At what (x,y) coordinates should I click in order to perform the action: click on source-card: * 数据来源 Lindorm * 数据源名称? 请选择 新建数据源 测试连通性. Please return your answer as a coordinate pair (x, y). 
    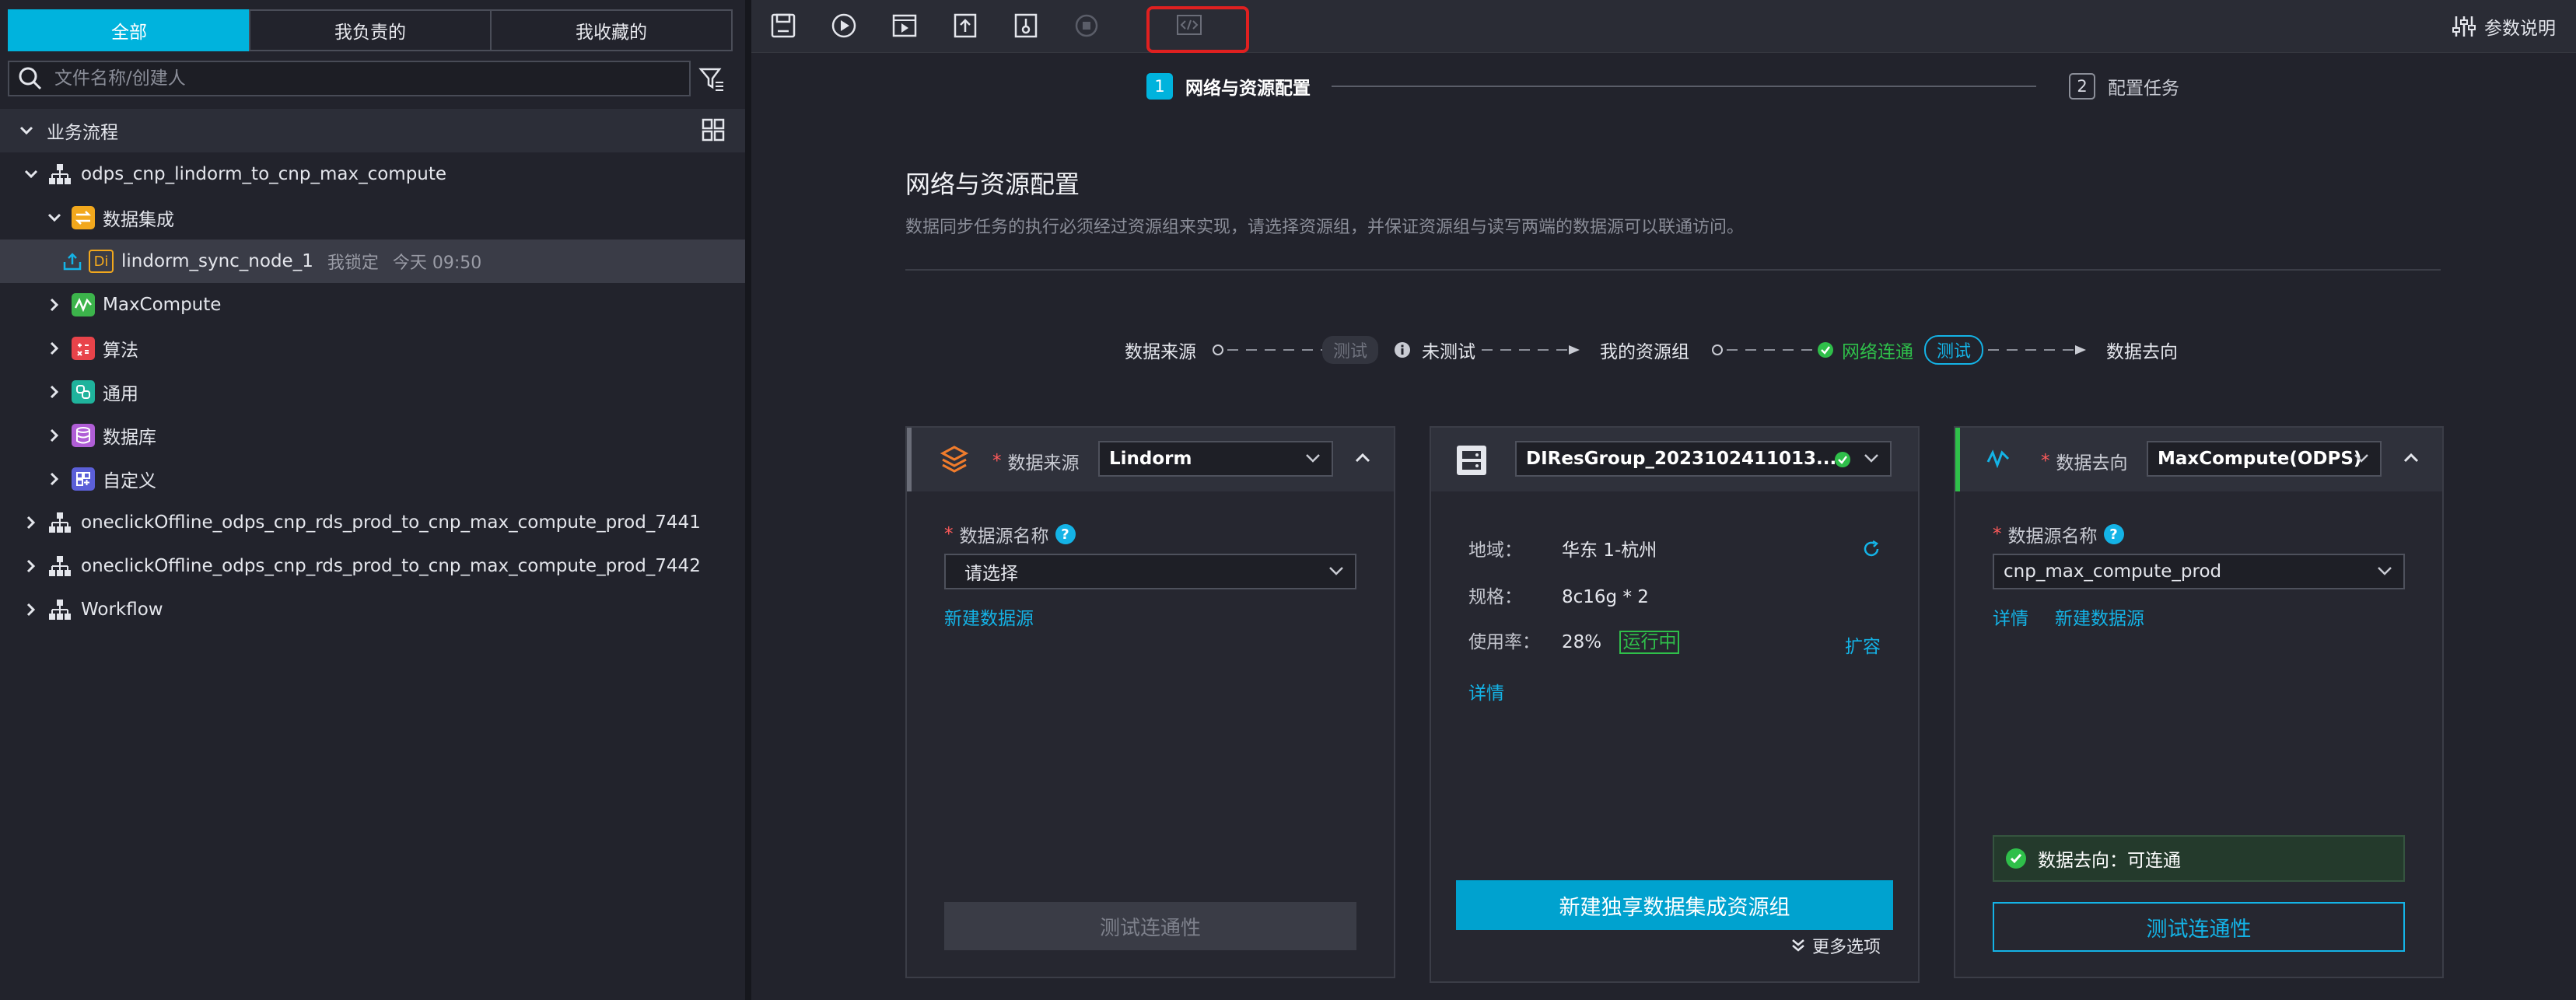
    Looking at the image, I should click on (1150, 702).